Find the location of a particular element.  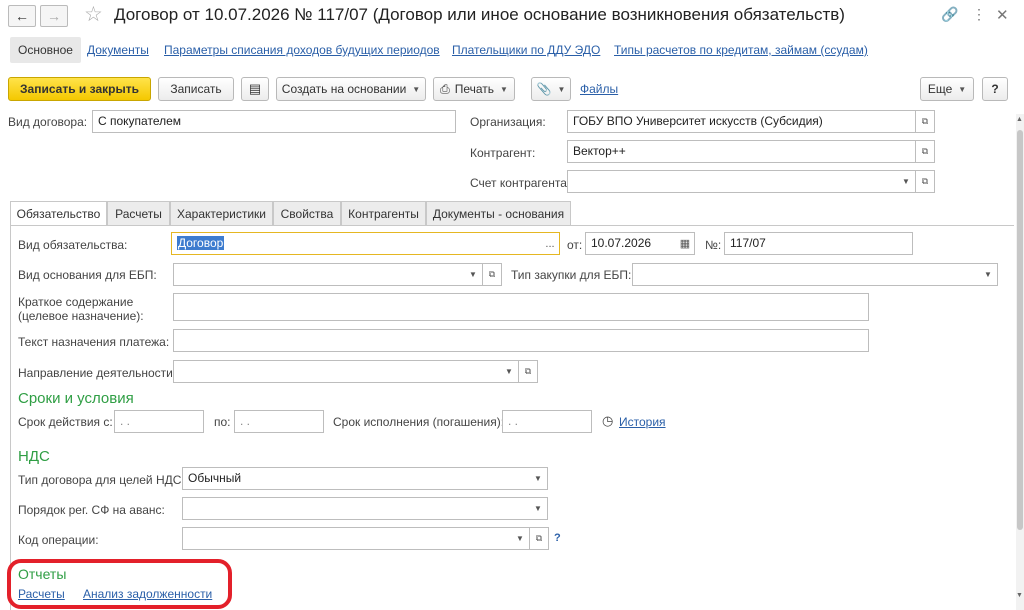

save-close-button: Записать и закрыть is located at coordinates (79, 89).